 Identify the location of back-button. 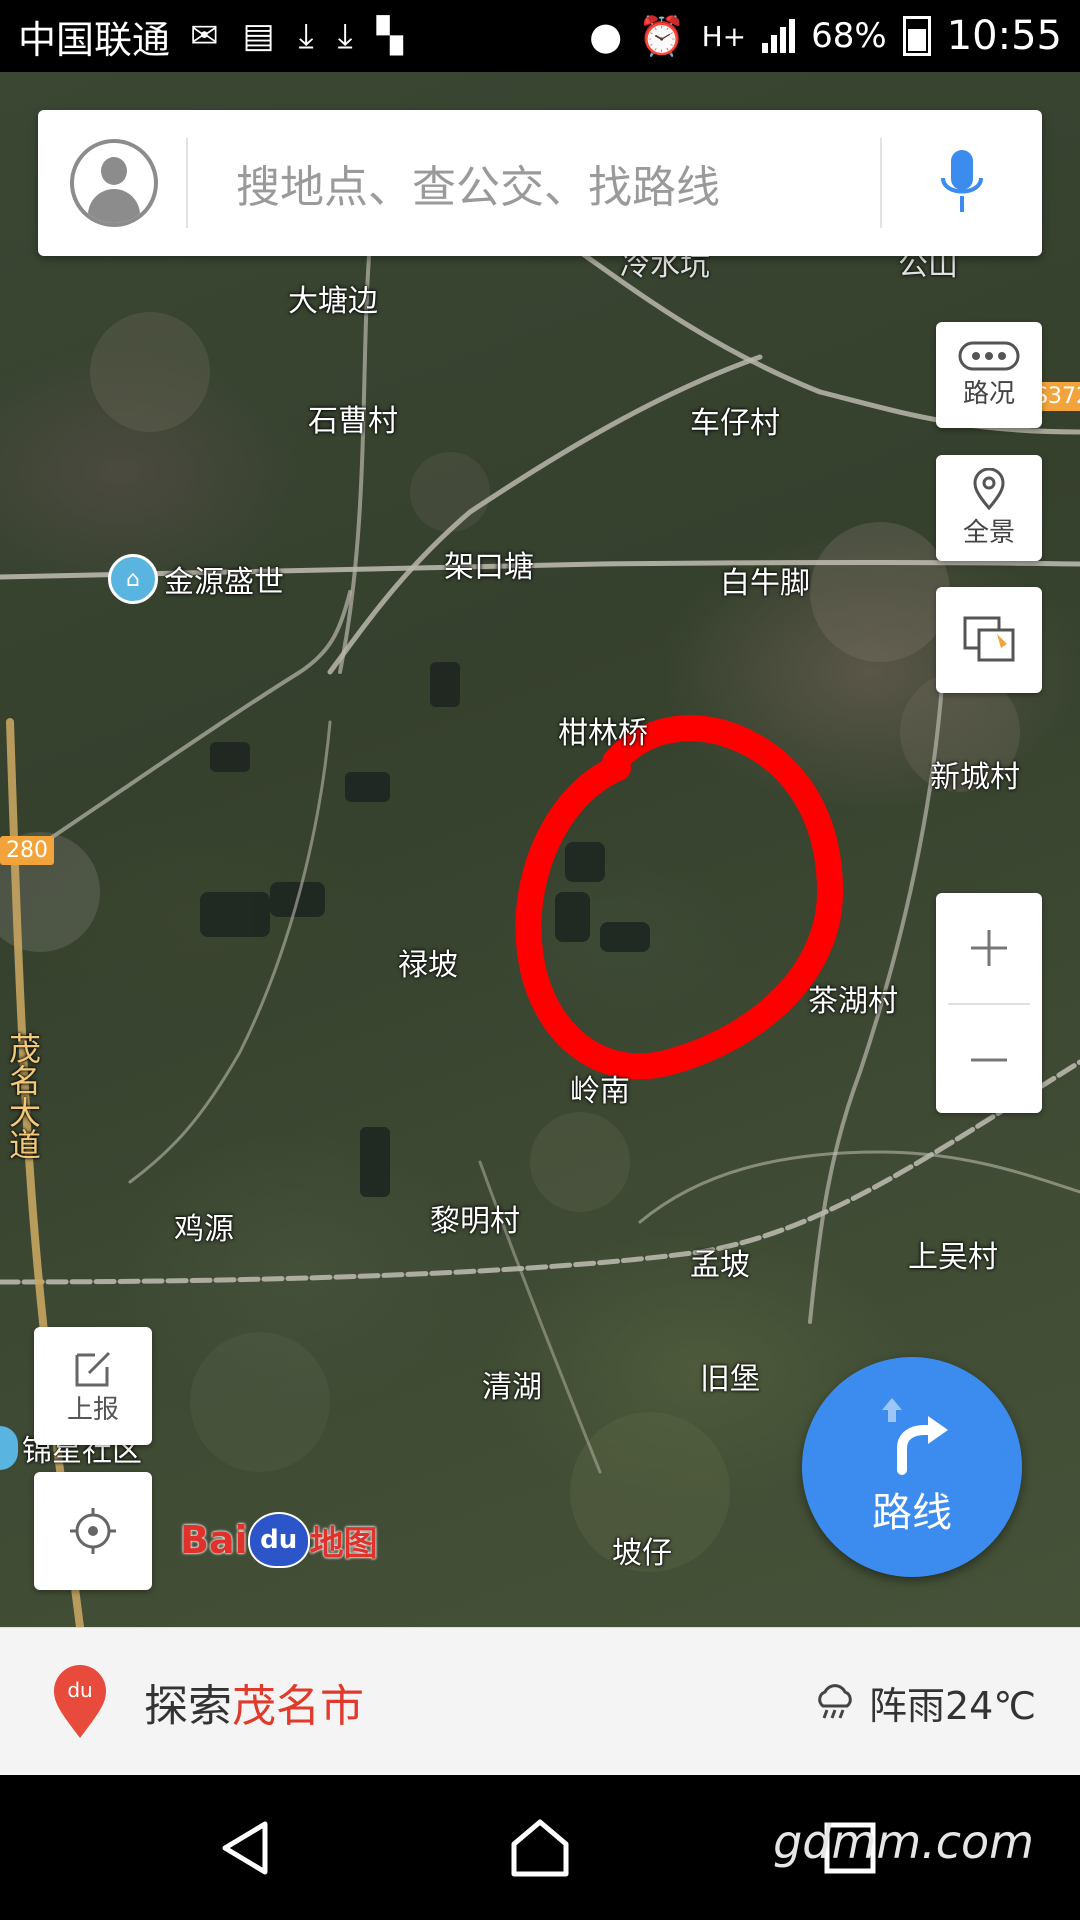
(245, 1847).